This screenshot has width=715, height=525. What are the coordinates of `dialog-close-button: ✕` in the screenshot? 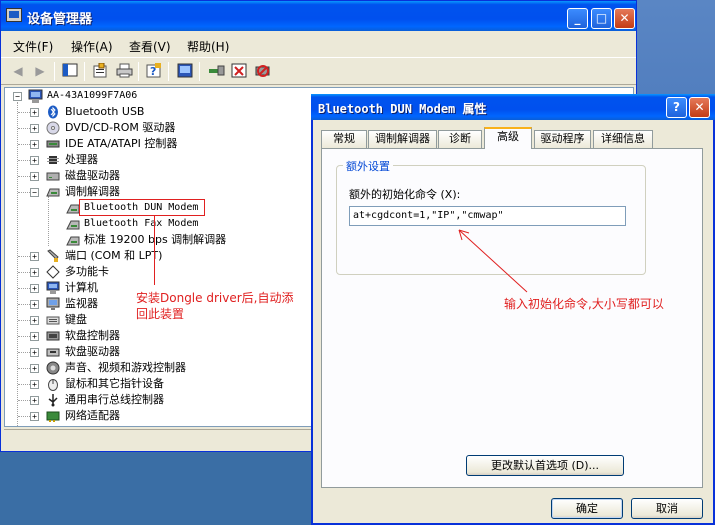 It's located at (699, 107).